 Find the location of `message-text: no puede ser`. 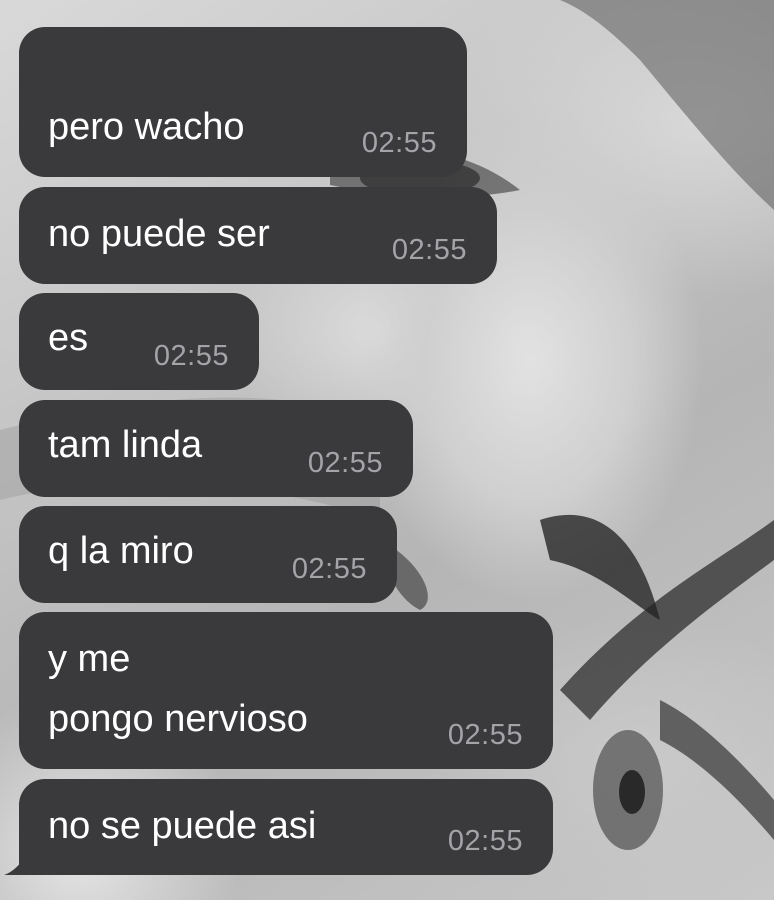

message-text: no puede ser is located at coordinates (159, 234).